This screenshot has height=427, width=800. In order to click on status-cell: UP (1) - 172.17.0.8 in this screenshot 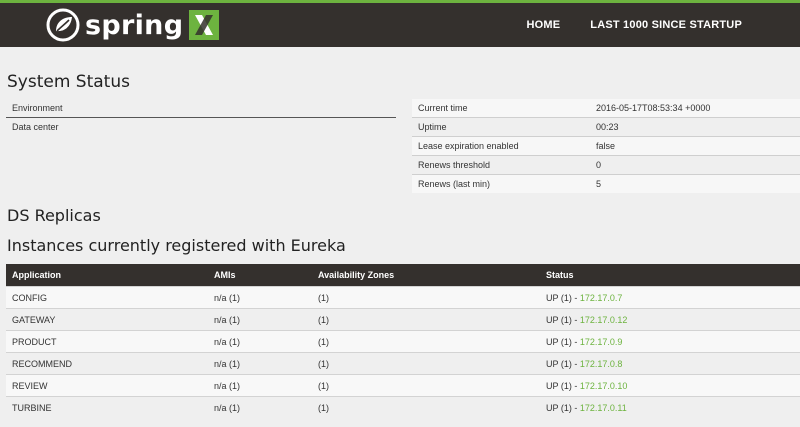, I will do `click(670, 363)`.